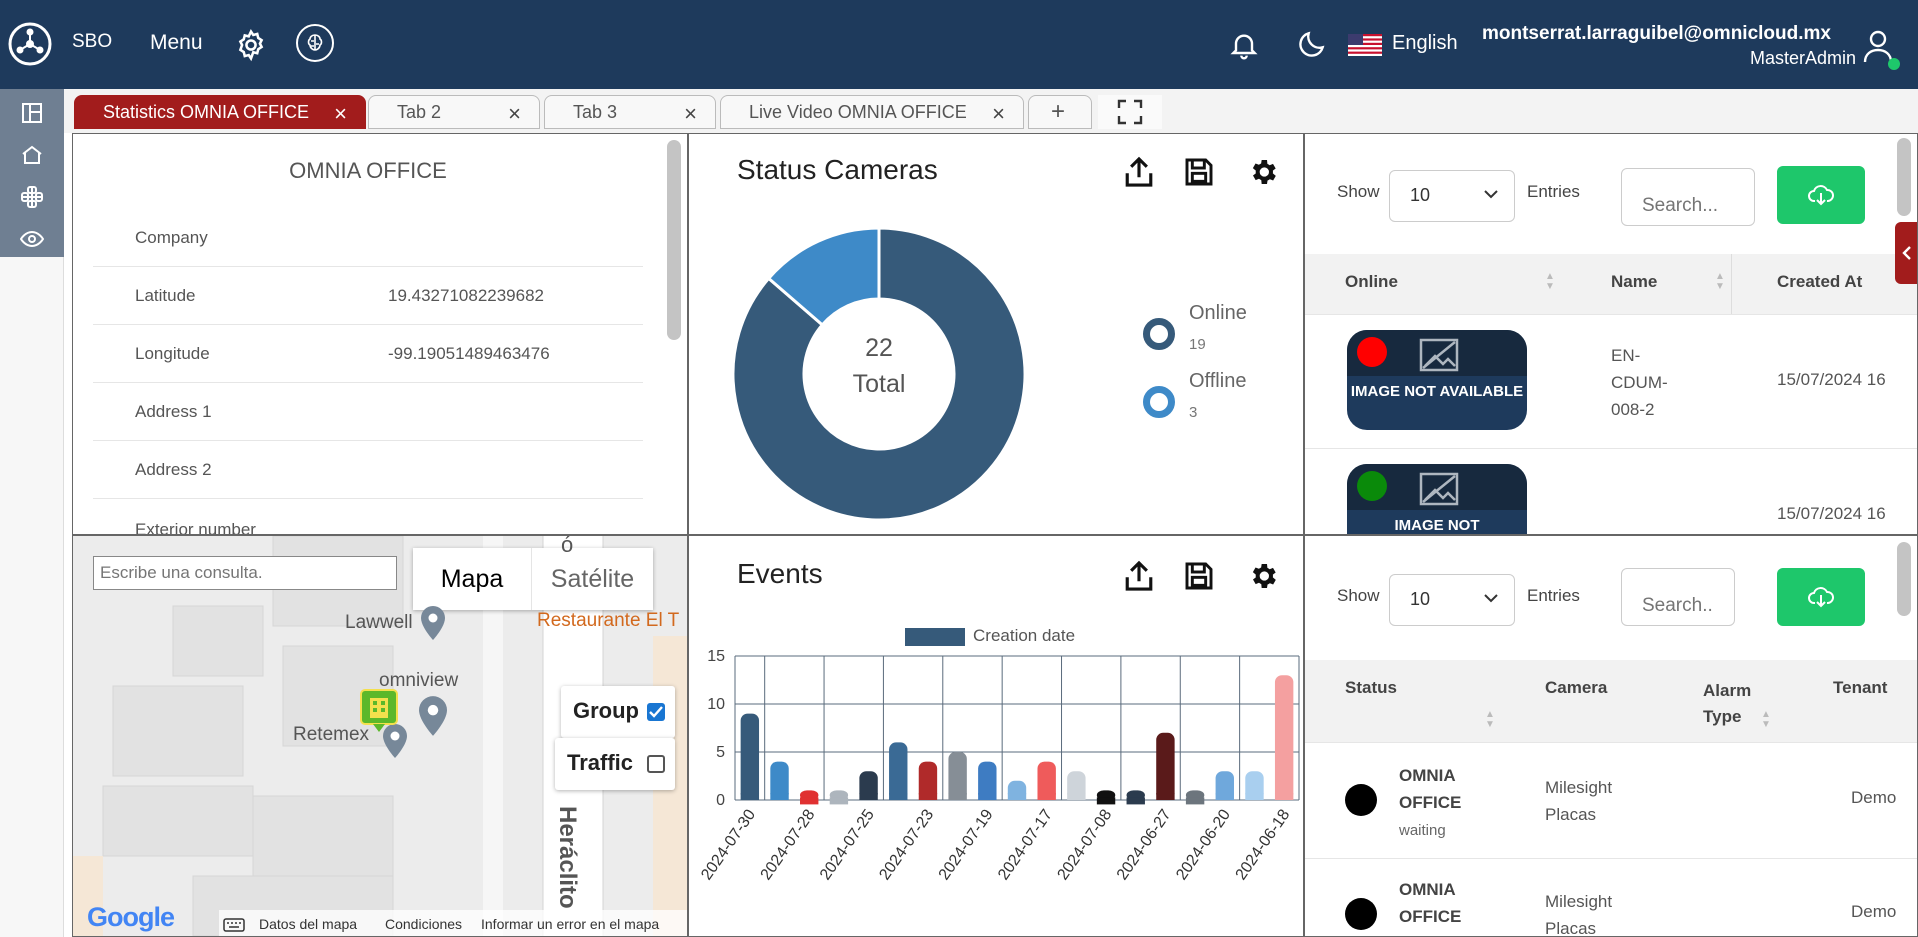 This screenshot has height=937, width=1918. I want to click on group-toggle: Group, so click(618, 712).